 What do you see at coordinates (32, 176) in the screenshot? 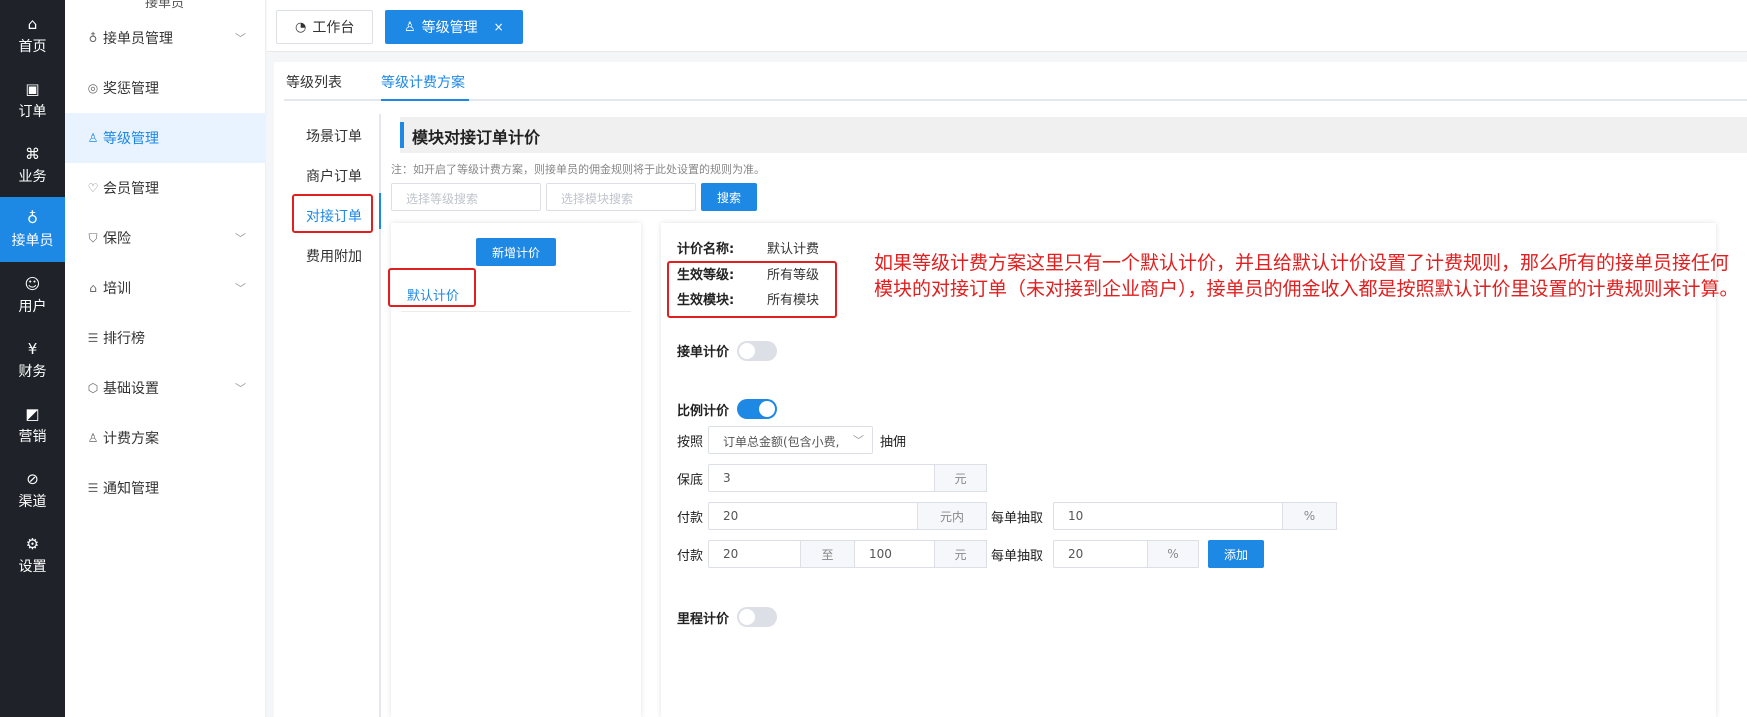
I see `rail-item-label: 业务` at bounding box center [32, 176].